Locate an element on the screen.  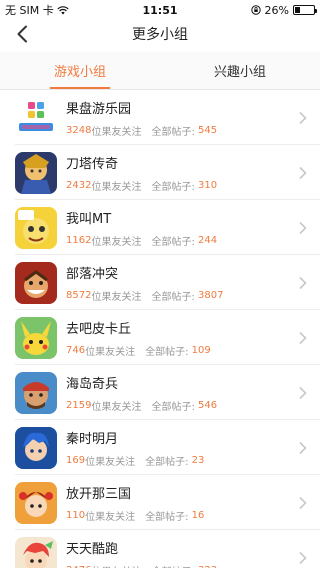
post-count: 3807 is located at coordinates (211, 295).